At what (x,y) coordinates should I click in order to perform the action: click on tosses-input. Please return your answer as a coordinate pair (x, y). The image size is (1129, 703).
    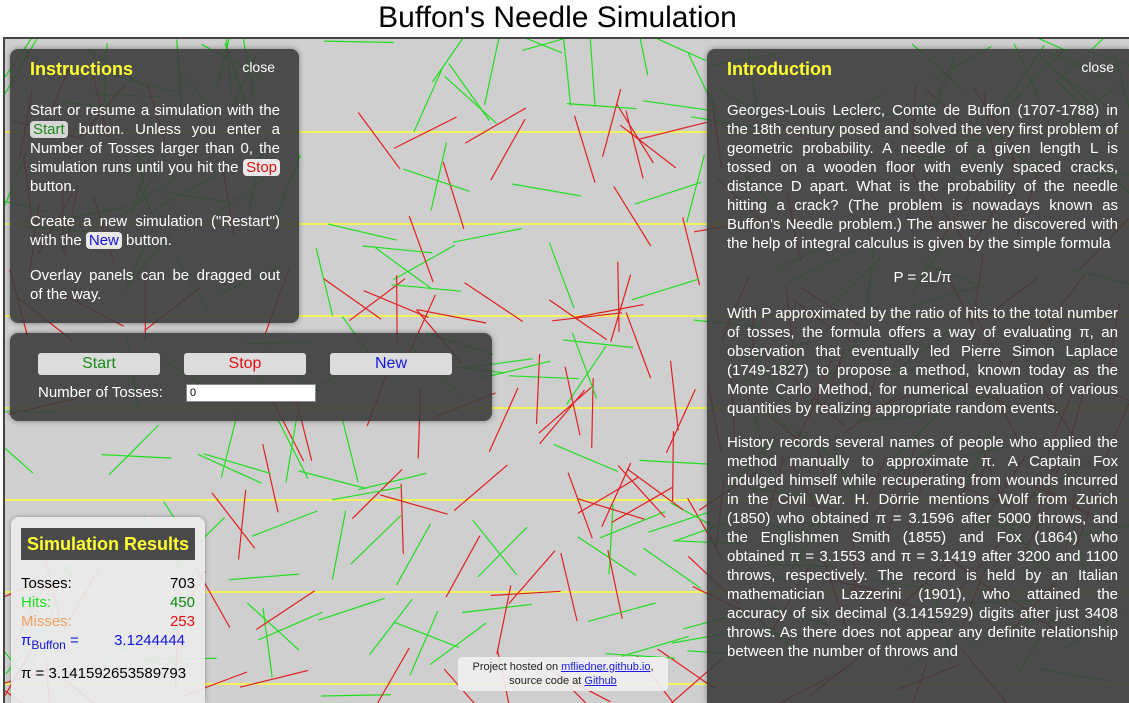
    Looking at the image, I should click on (251, 393).